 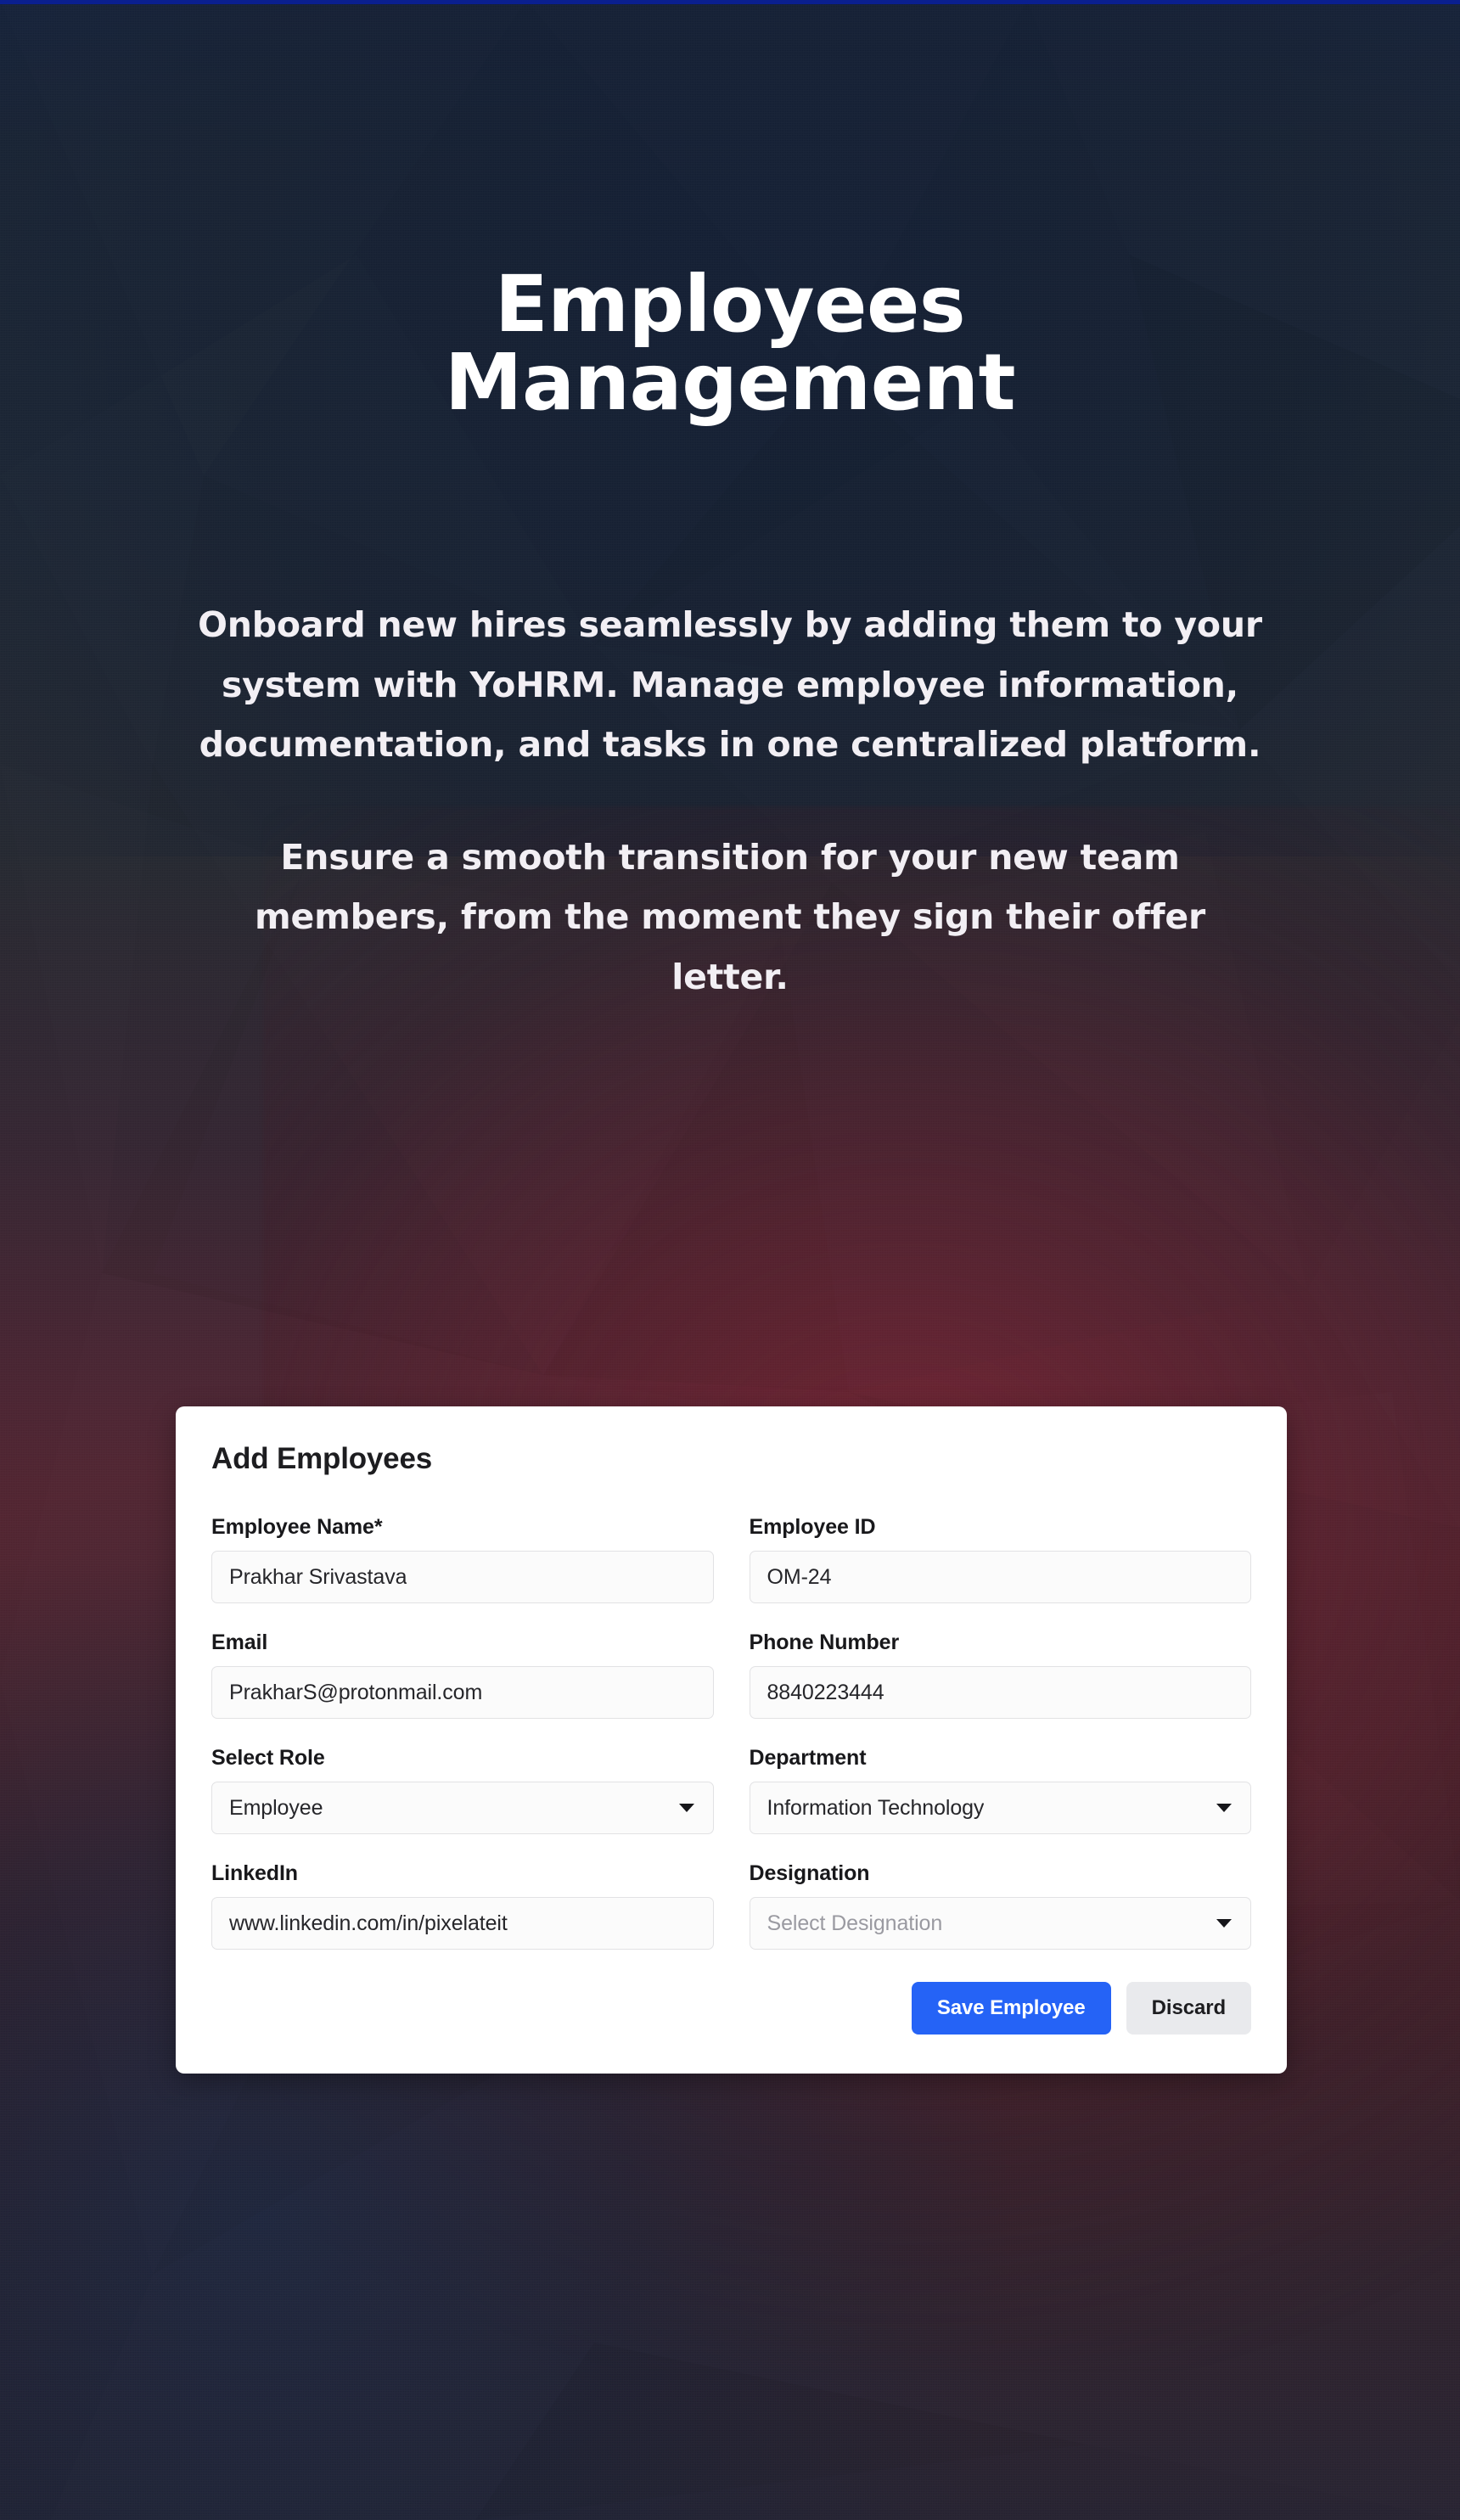 What do you see at coordinates (321, 1458) in the screenshot?
I see `card-title: Add Employees` at bounding box center [321, 1458].